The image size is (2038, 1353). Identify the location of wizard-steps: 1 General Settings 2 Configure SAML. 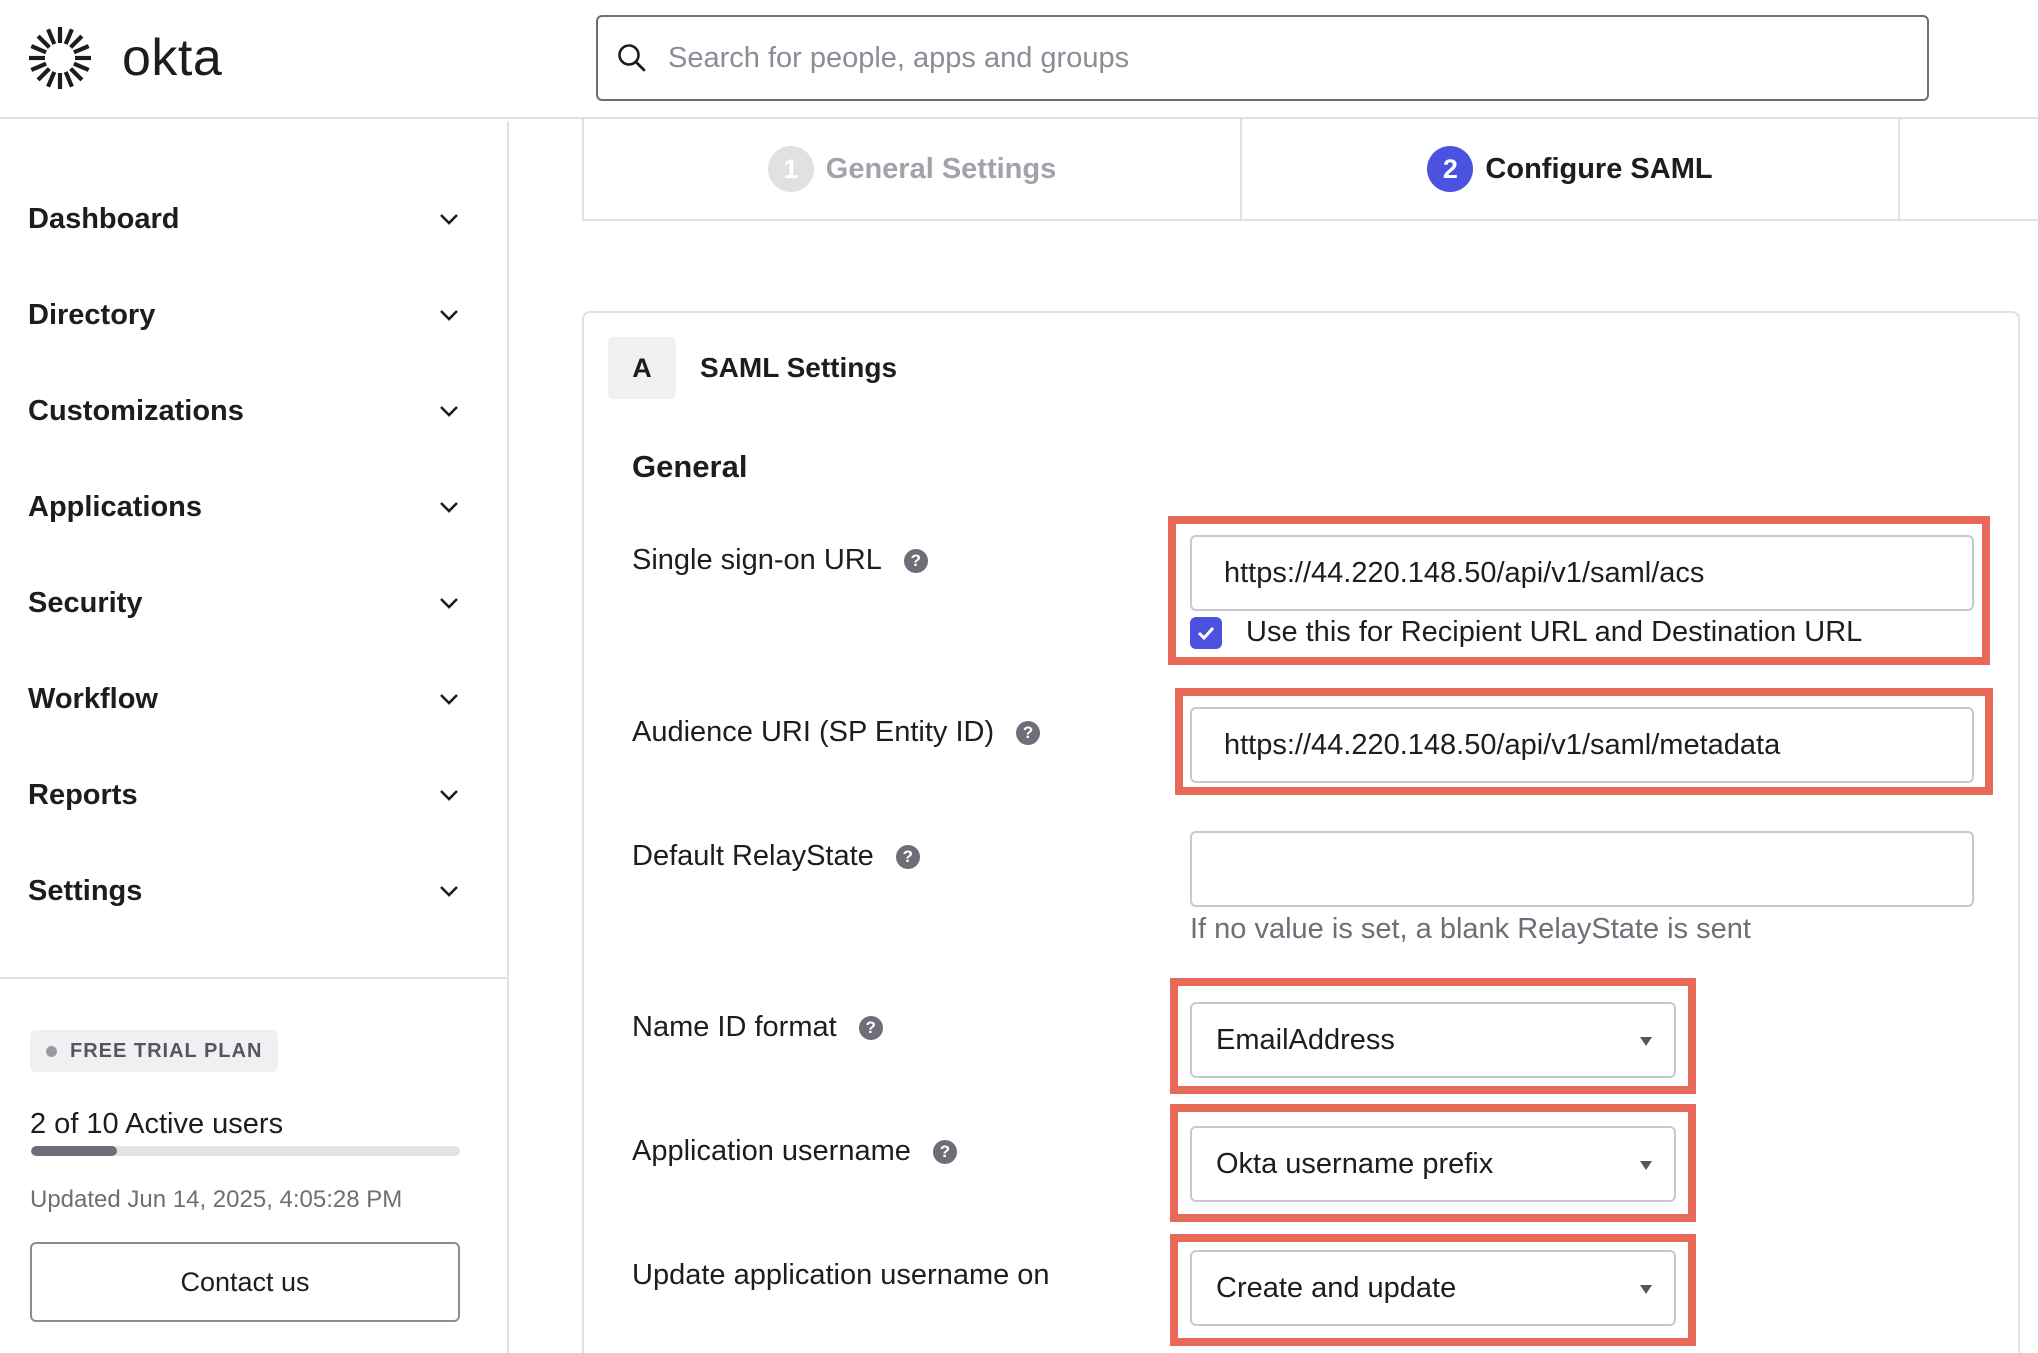
(1310, 170).